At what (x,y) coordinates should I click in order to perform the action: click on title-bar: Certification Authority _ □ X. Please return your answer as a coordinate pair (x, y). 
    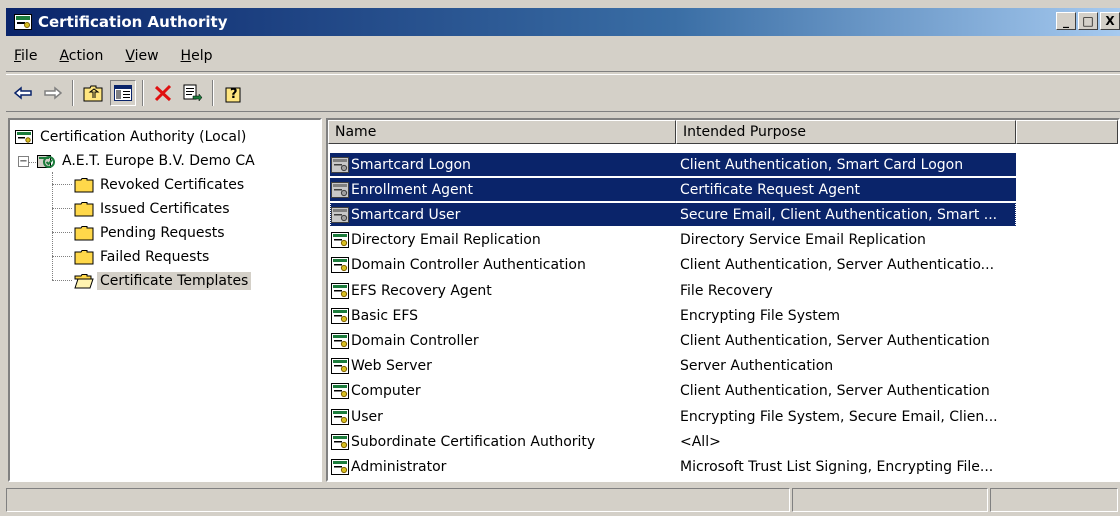
    Looking at the image, I should click on (563, 22).